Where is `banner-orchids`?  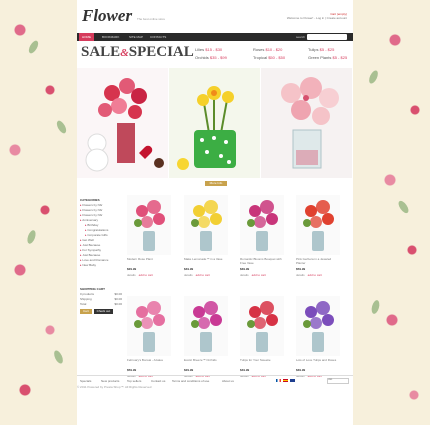
banner-orchids is located at coordinates (306, 123).